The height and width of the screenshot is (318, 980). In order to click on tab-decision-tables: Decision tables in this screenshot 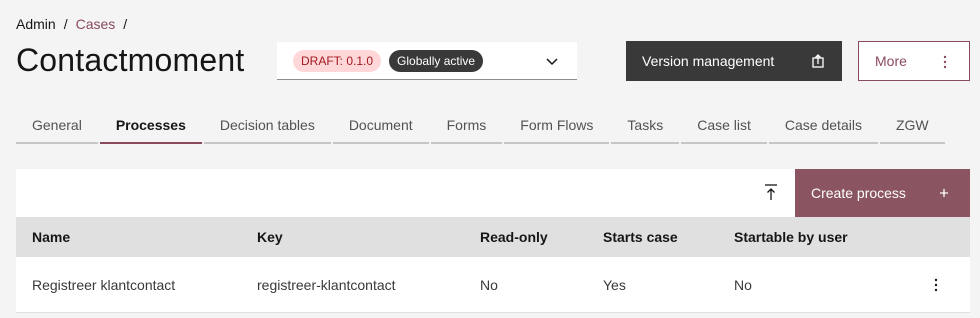, I will do `click(267, 125)`.